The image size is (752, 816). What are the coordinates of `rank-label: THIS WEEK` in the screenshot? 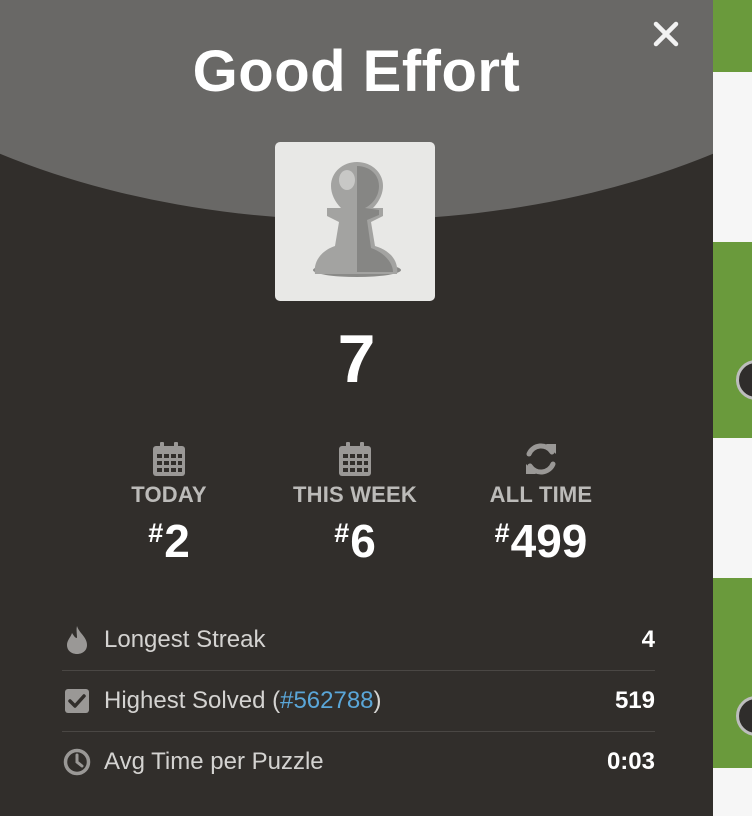 It's located at (355, 494).